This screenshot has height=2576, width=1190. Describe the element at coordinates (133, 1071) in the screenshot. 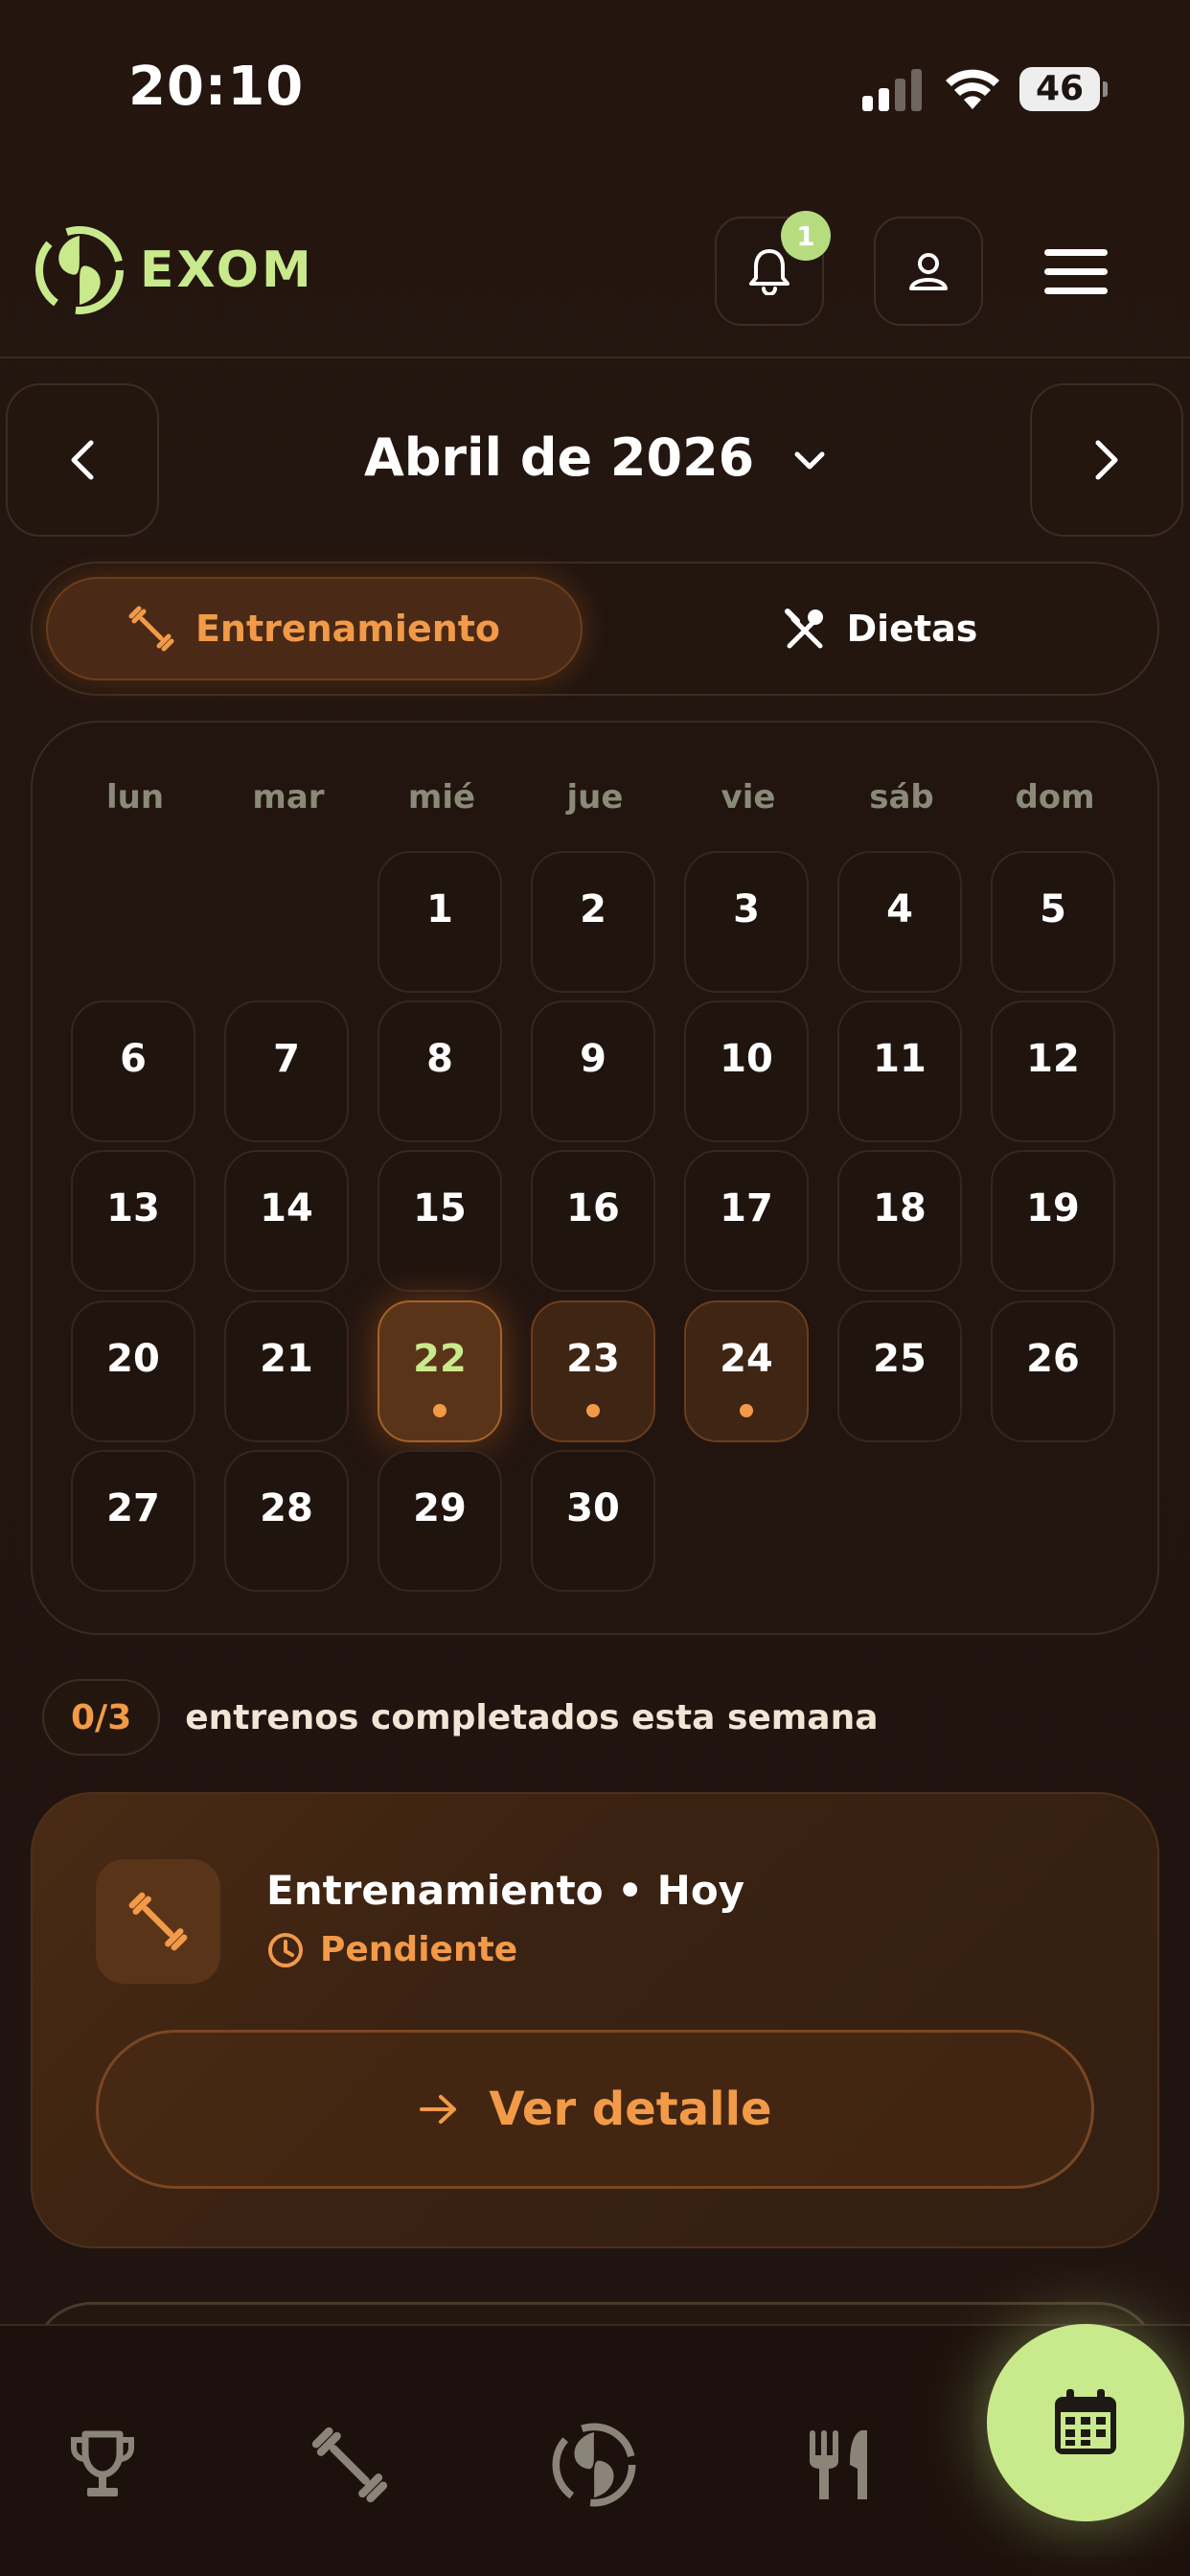

I see `calendar-day-6: 6` at that location.